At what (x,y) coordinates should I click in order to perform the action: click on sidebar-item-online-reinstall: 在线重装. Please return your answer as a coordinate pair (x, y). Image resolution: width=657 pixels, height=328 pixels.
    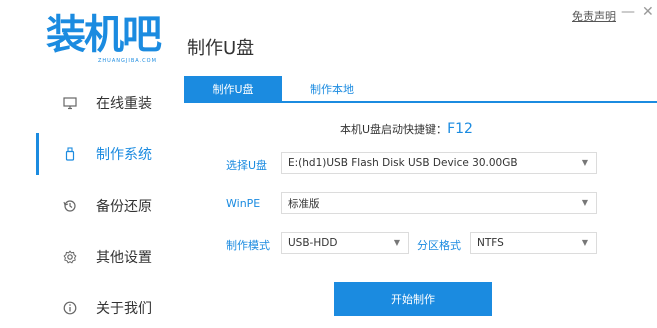
    Looking at the image, I should click on (89, 103).